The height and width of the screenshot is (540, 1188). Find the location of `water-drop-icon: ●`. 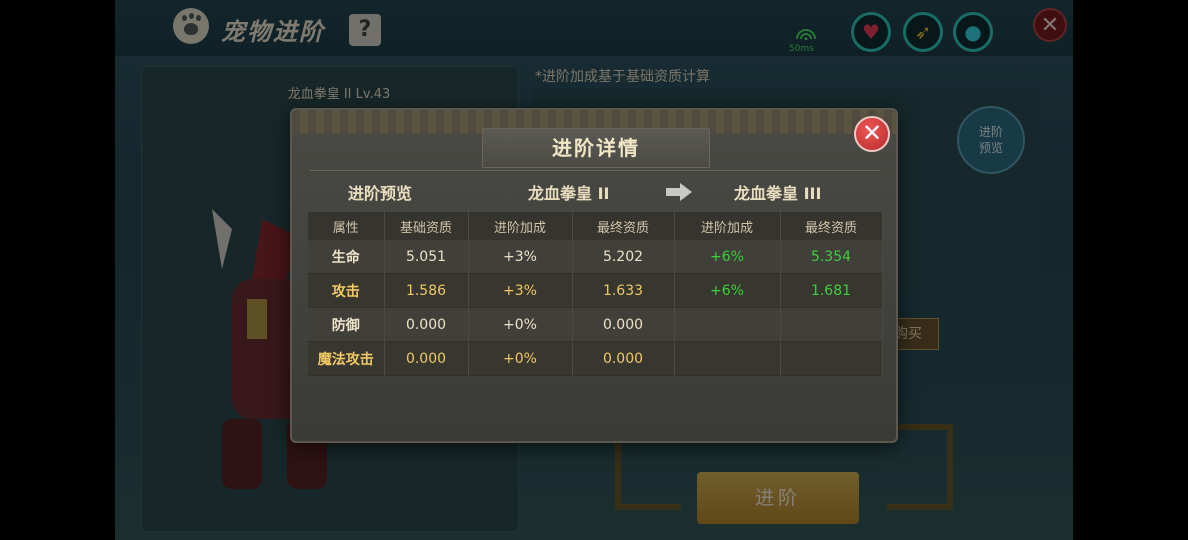

water-drop-icon: ● is located at coordinates (973, 32).